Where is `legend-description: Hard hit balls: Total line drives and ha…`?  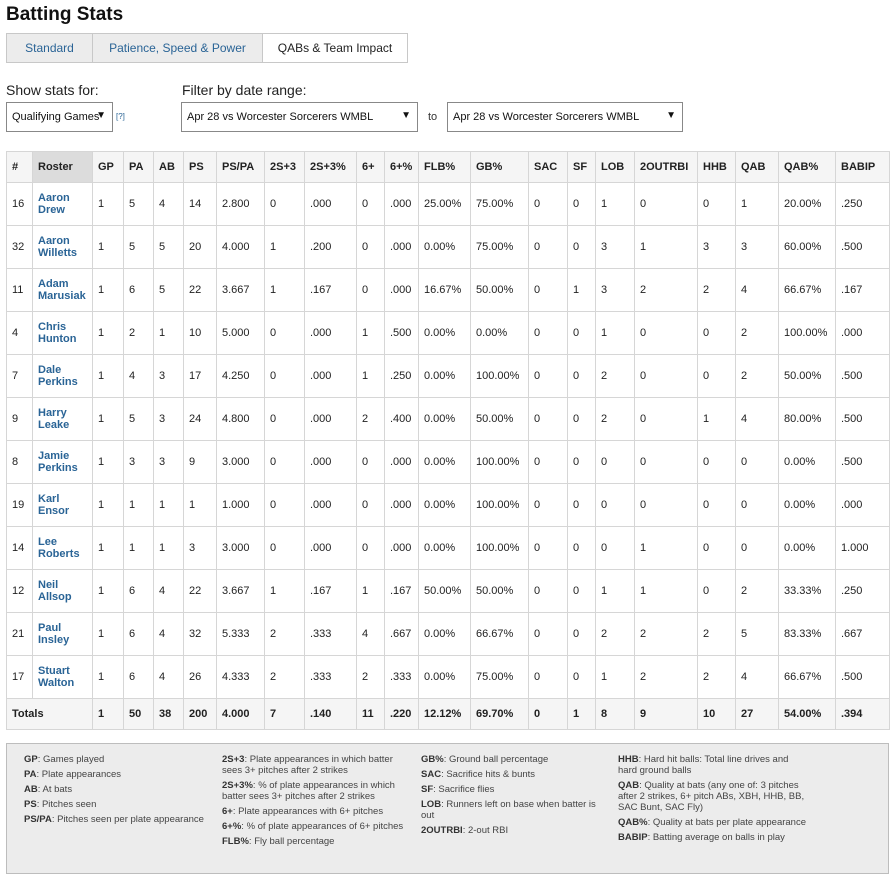
legend-description: Hard hit balls: Total line drives and ha… is located at coordinates (703, 765).